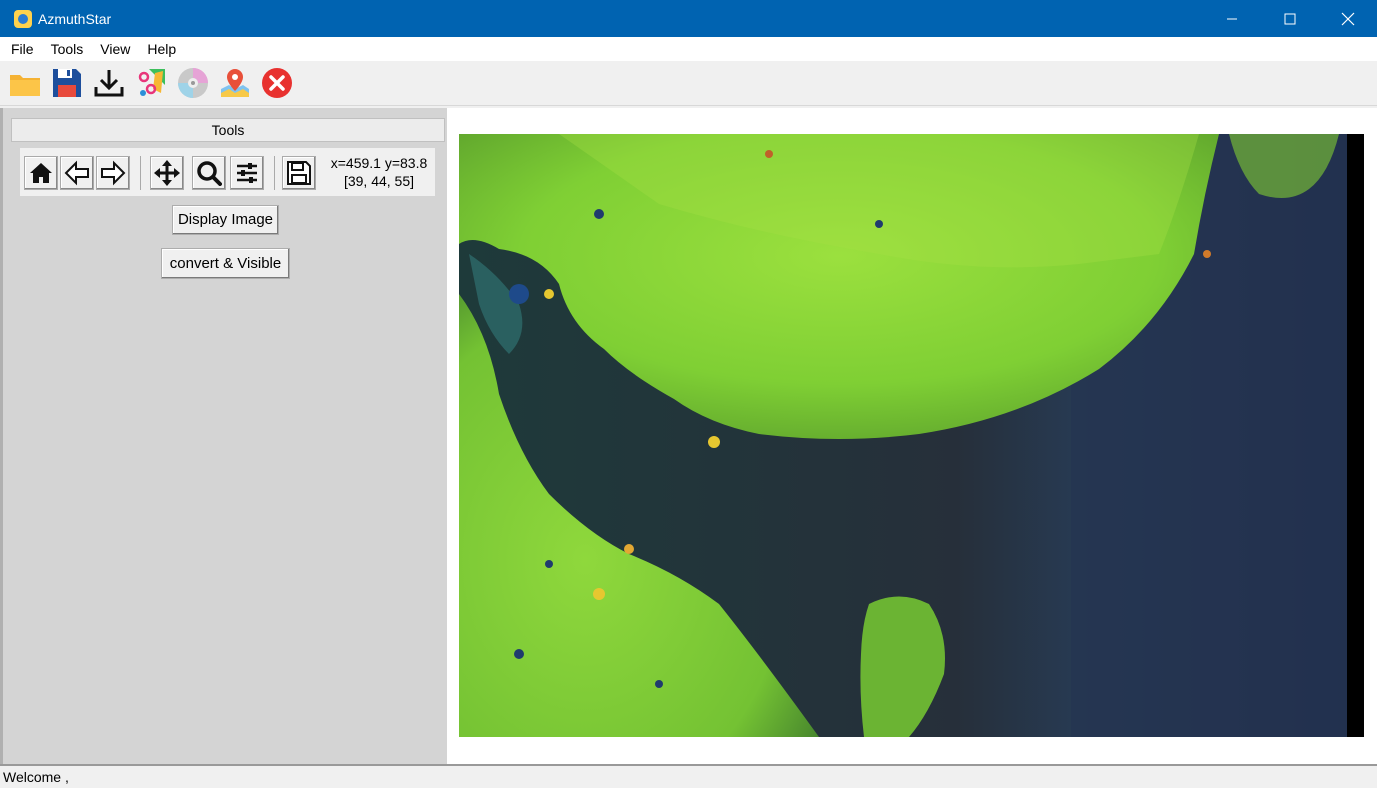  I want to click on maximize-icon, so click(1290, 18).